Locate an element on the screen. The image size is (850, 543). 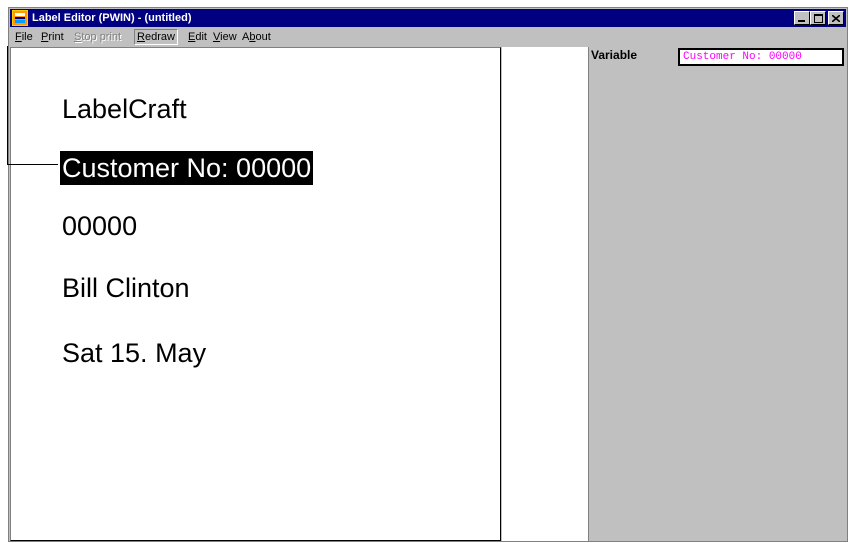
menu-redraw: Redraw is located at coordinates (156, 37).